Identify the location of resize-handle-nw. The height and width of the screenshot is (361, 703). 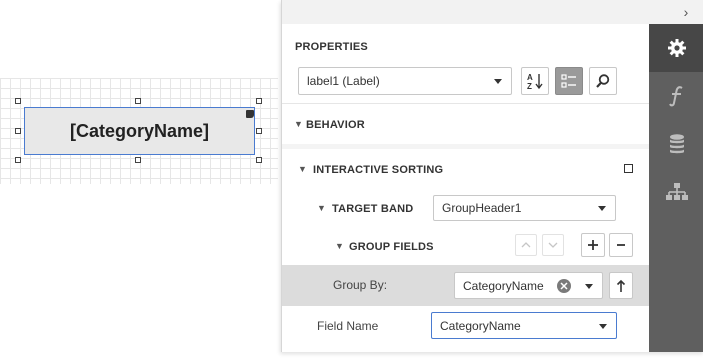
(18, 101).